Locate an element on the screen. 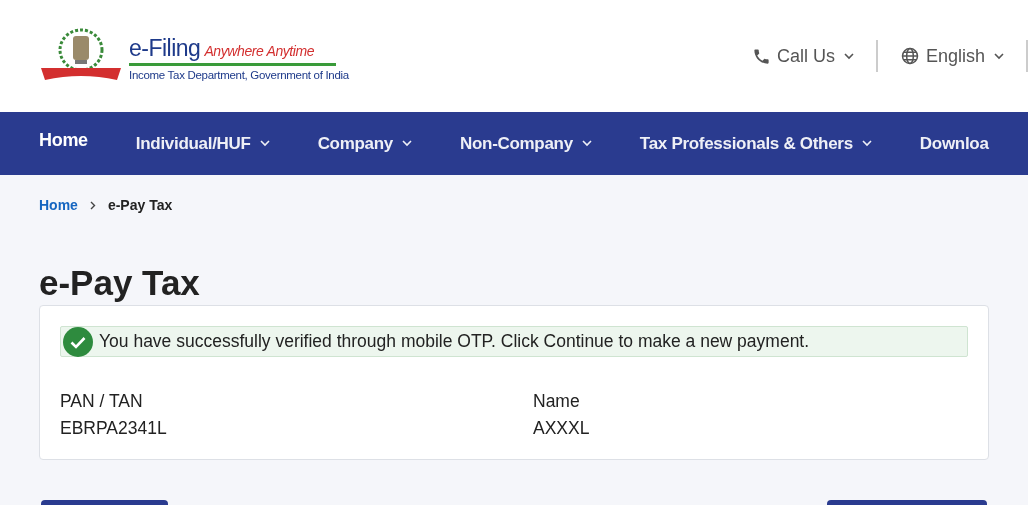 The image size is (1028, 505). nav-tab: Downloa is located at coordinates (954, 143).